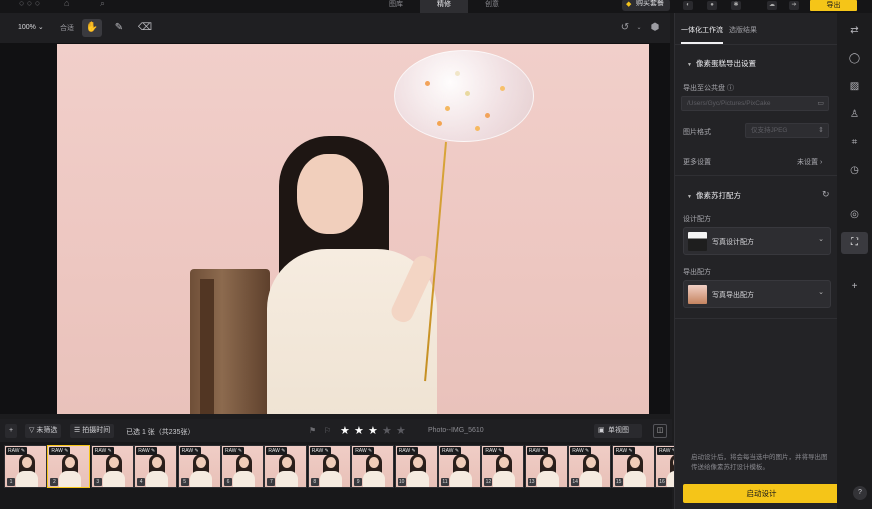 Image resolution: width=872 pixels, height=509 pixels. What do you see at coordinates (854, 287) in the screenshot?
I see `add-plugin-icon: +` at bounding box center [854, 287].